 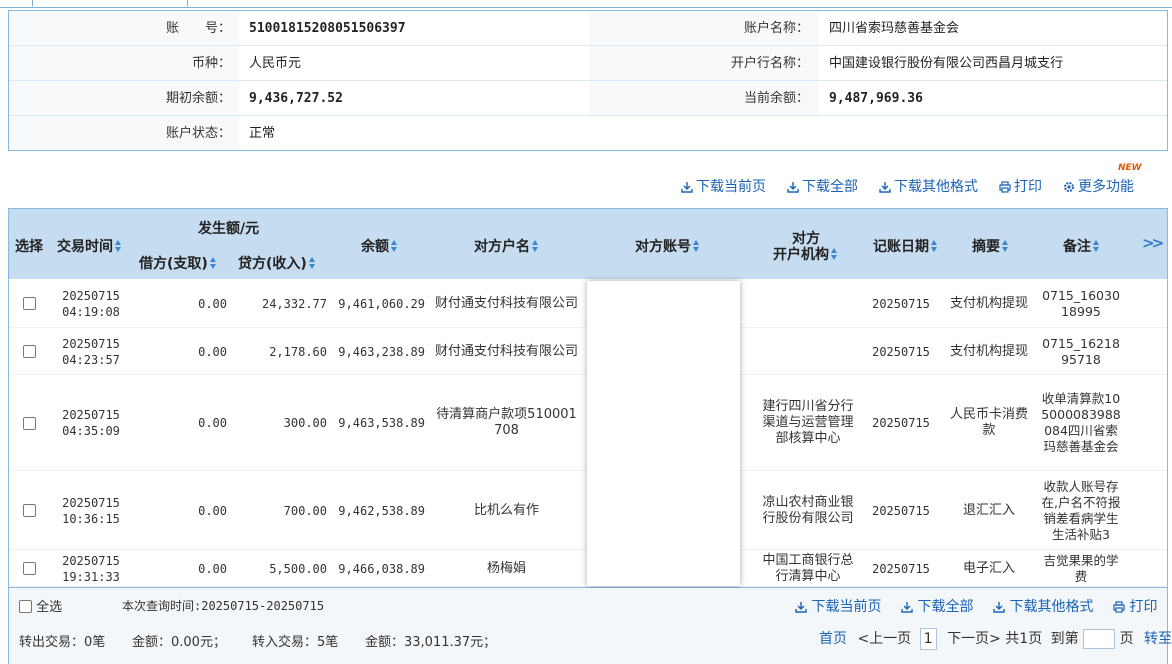 What do you see at coordinates (1043, 606) in the screenshot?
I see `footer-download-other-button: 下载其他格式` at bounding box center [1043, 606].